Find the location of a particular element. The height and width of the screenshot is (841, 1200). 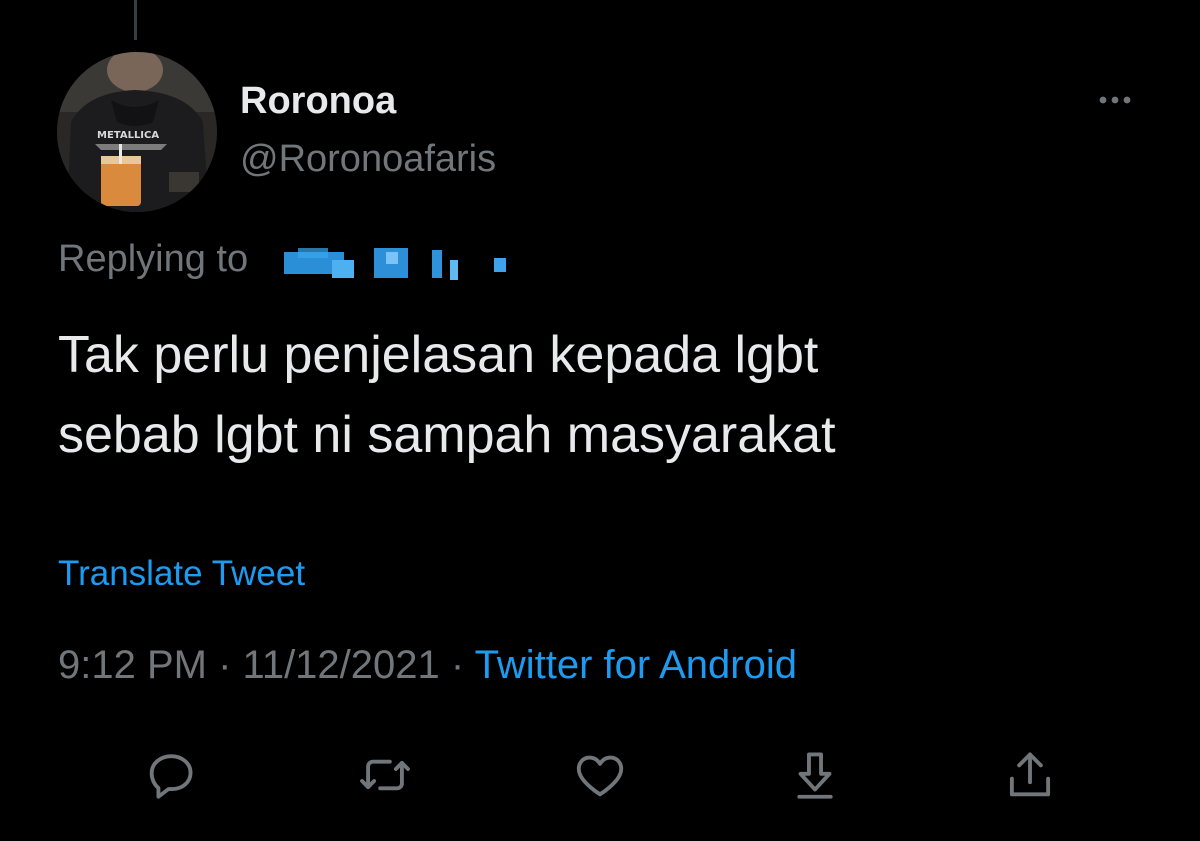

download-button is located at coordinates (815, 775).